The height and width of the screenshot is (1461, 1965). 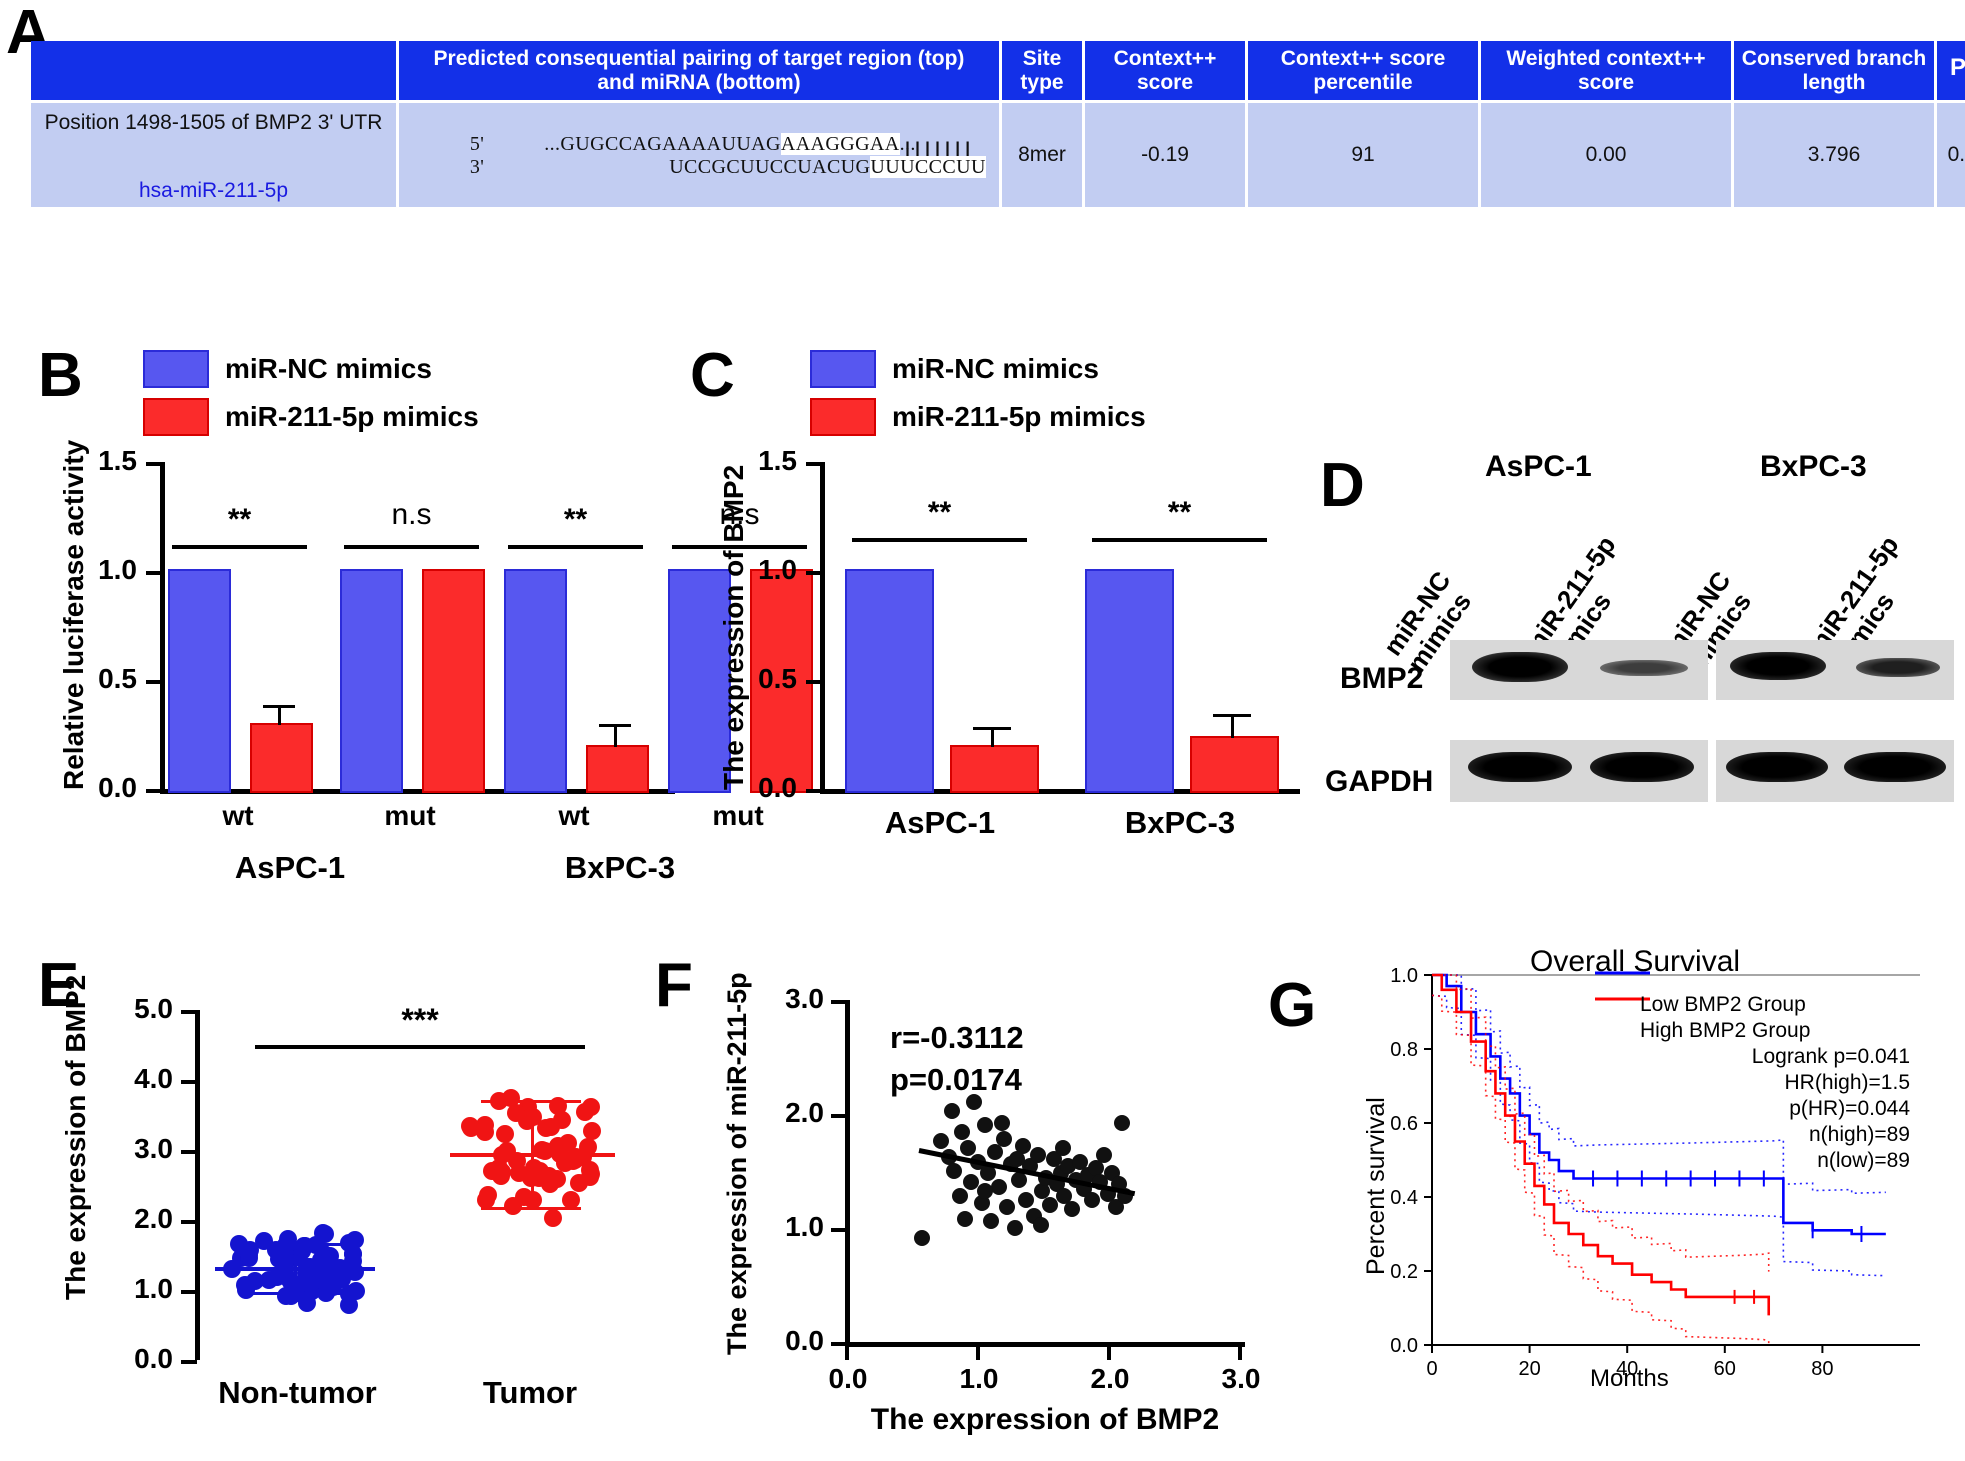 I want to click on panel-c-y-axis, so click(x=822, y=627).